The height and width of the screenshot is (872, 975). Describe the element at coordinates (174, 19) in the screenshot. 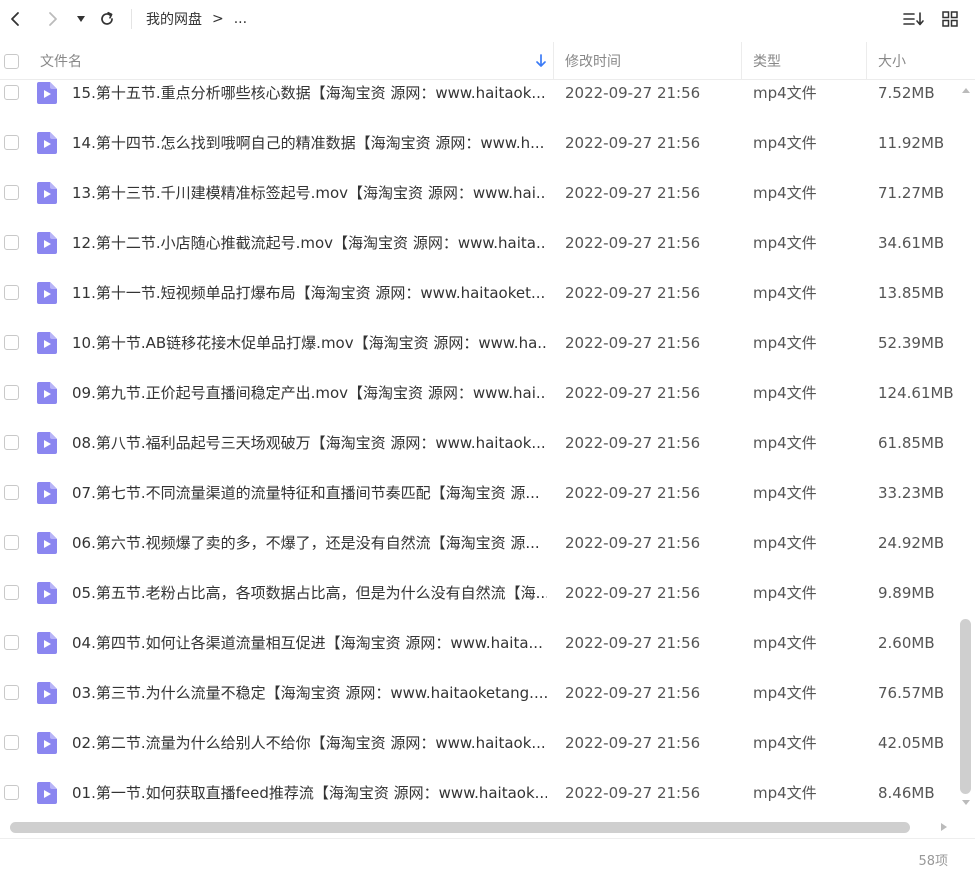

I see `breadcrumb-root: 我的网盘` at that location.